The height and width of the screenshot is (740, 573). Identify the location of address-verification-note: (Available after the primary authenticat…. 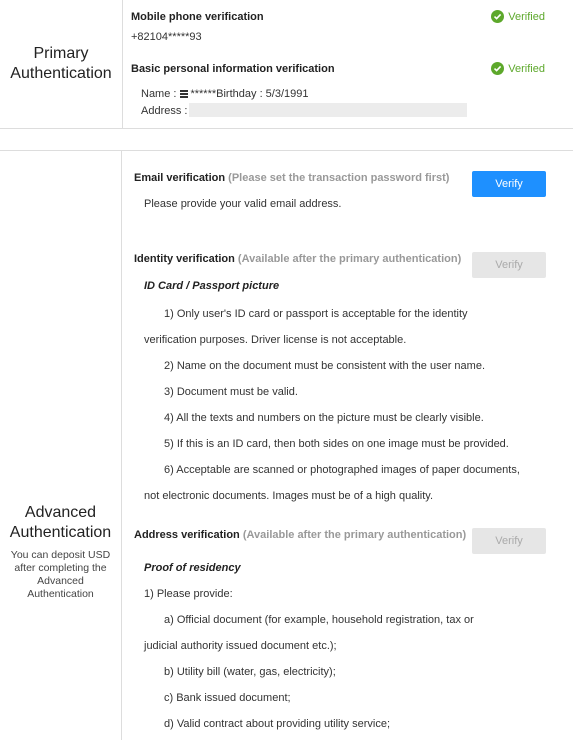
(354, 535).